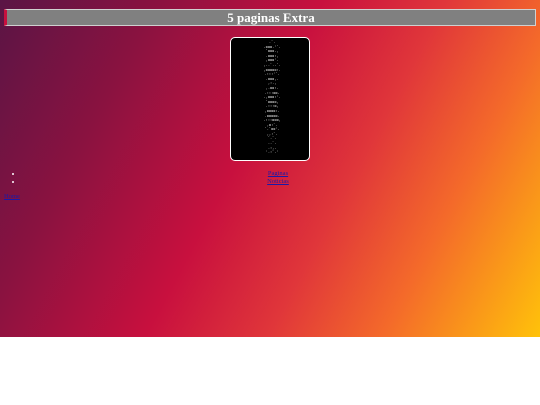 This screenshot has height=405, width=540. What do you see at coordinates (278, 181) in the screenshot?
I see `noticias-link: Noticias` at bounding box center [278, 181].